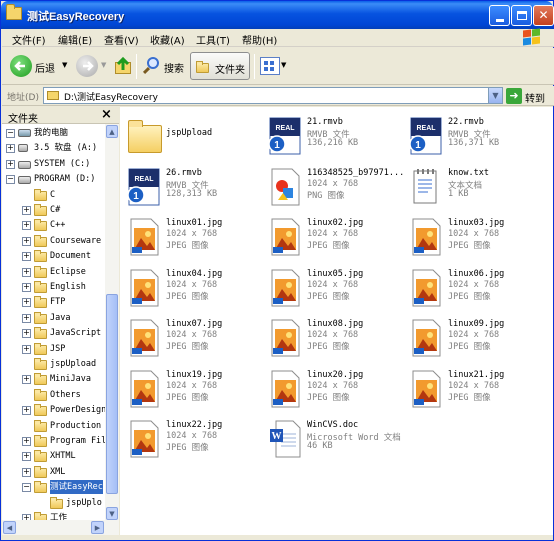 This screenshot has height=541, width=554. I want to click on close-pane-button: ×, so click(106, 114).